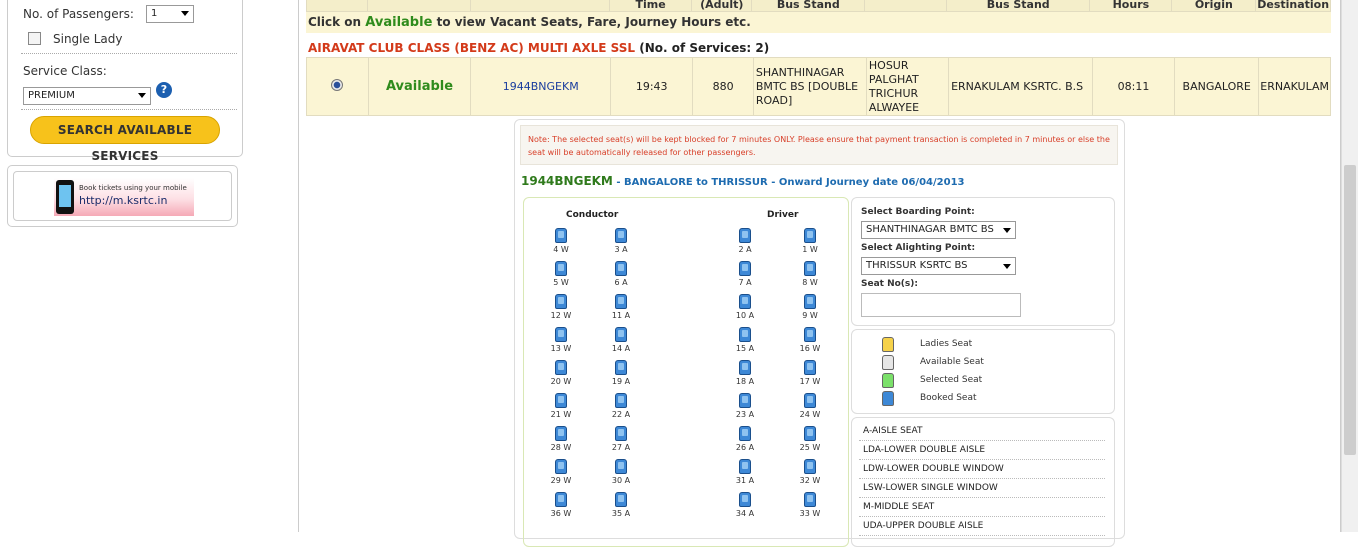  What do you see at coordinates (1350, 310) in the screenshot?
I see `scrollbar-thumb` at bounding box center [1350, 310].